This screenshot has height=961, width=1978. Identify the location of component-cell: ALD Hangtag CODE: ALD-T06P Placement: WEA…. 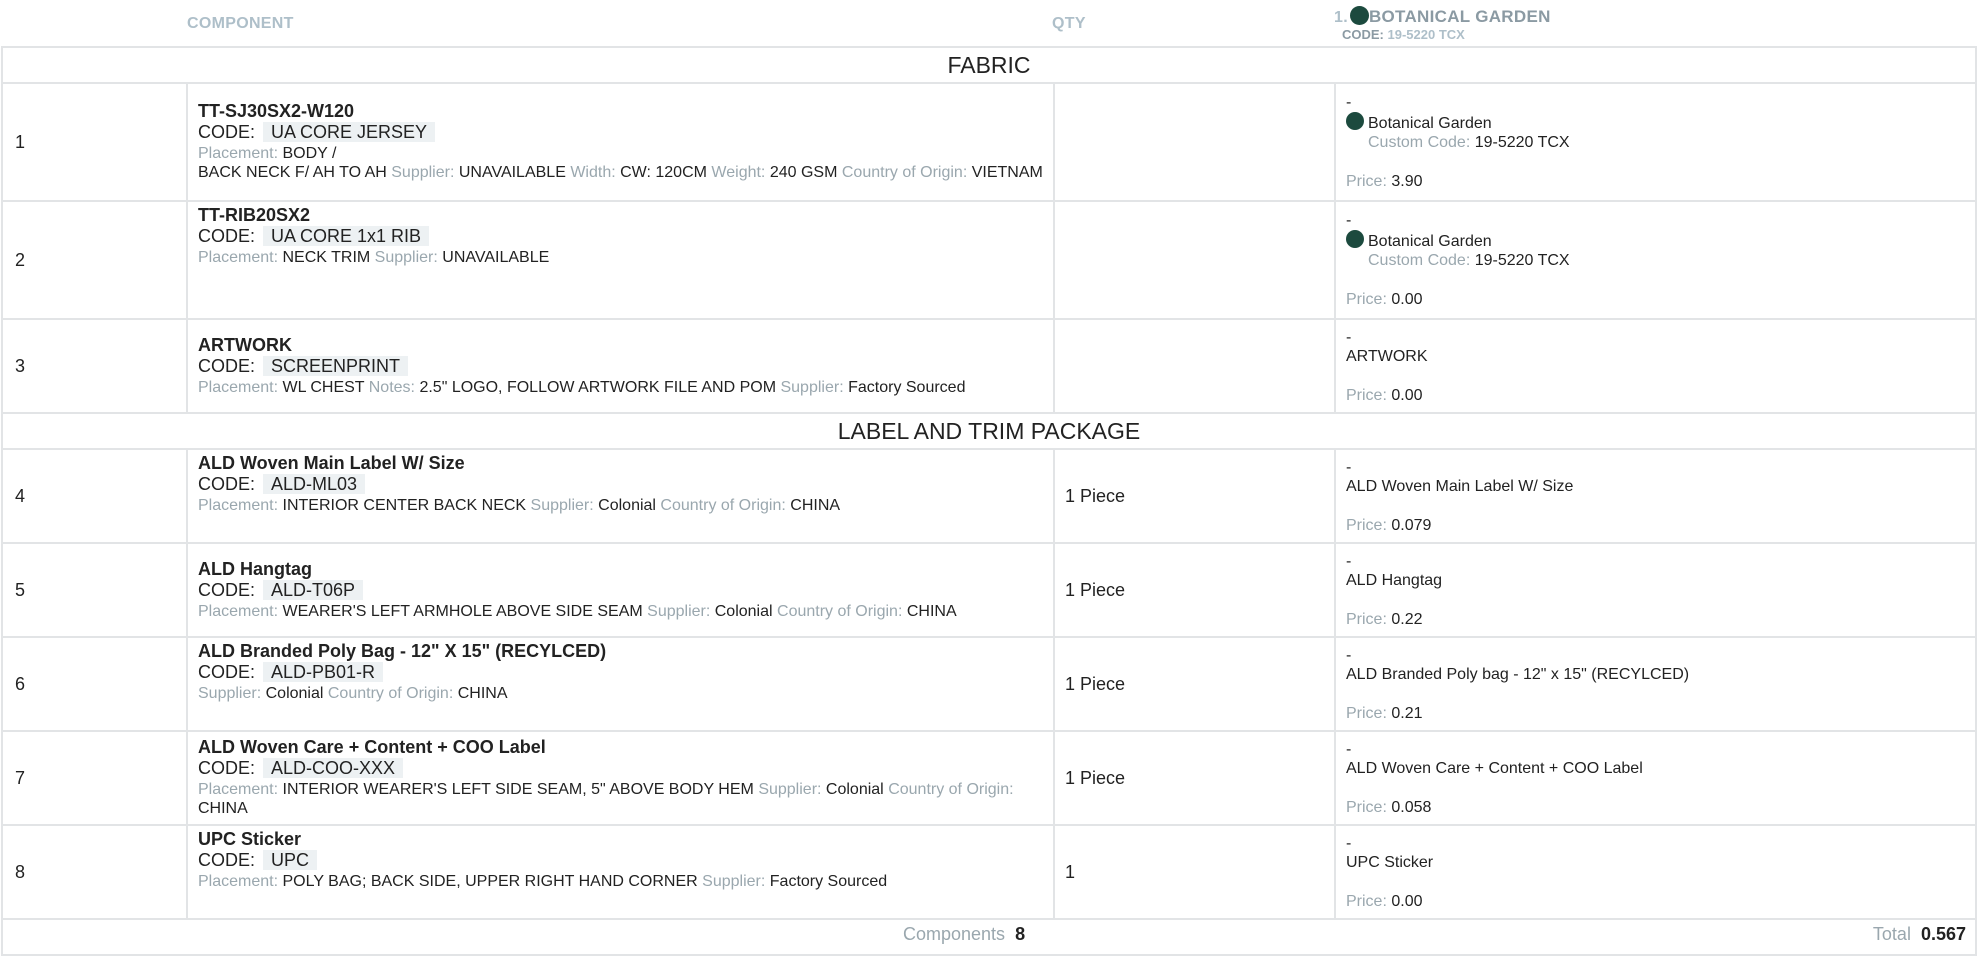
(620, 590).